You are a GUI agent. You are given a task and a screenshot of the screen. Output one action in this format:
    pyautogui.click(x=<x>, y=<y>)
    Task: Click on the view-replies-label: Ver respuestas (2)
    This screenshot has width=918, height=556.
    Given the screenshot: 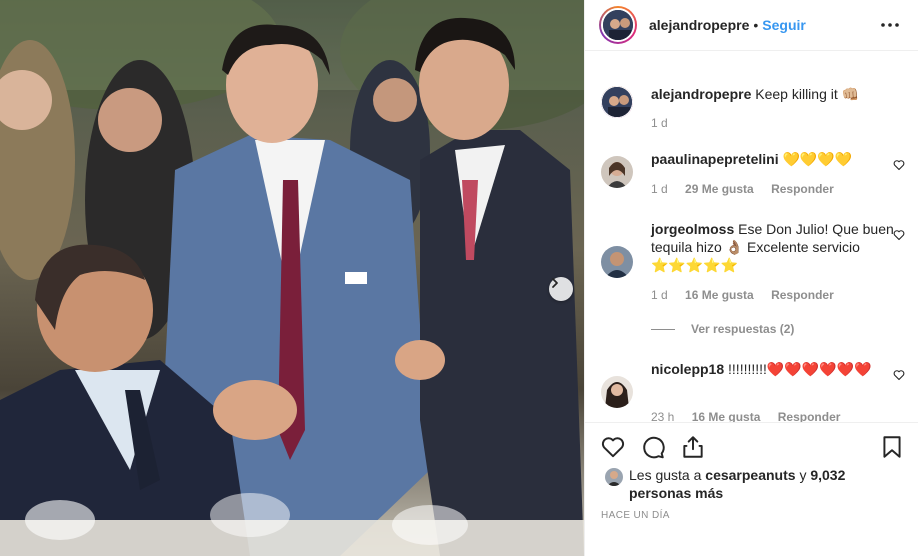 What is the action you would take?
    pyautogui.click(x=743, y=329)
    